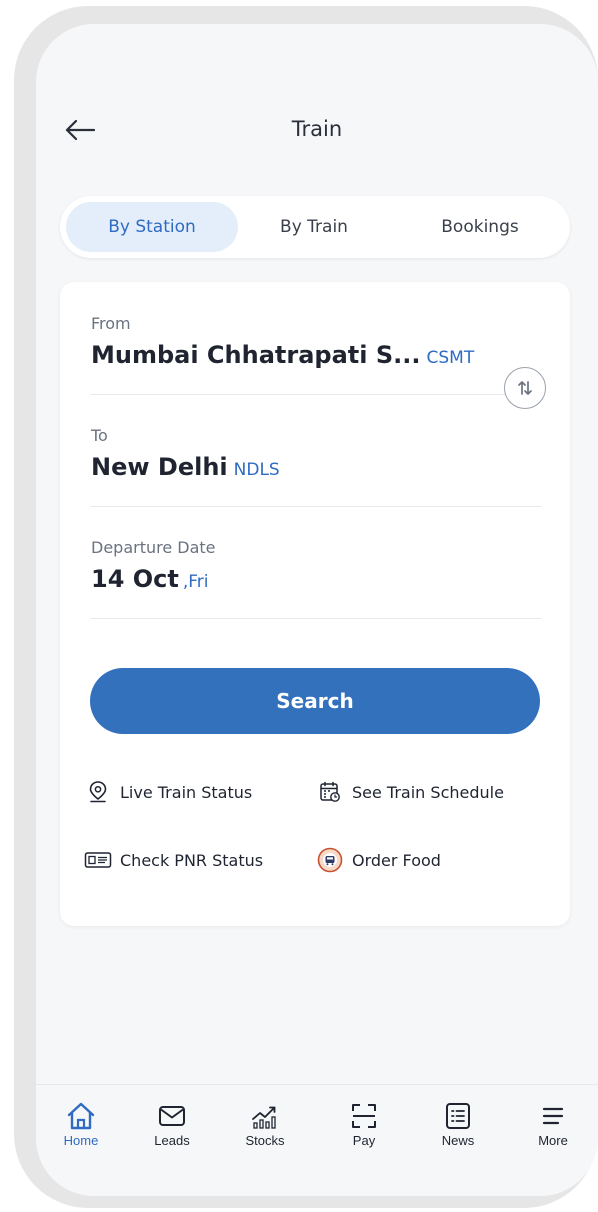  I want to click on home-icon, so click(81, 1116).